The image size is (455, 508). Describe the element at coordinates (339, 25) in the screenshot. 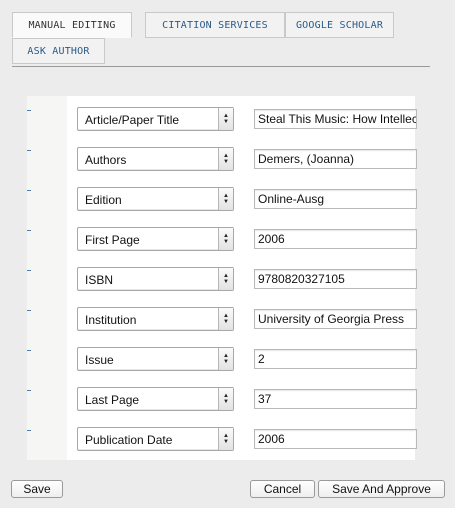

I see `tab-google-scholar: GOOGLE SCHOLAR` at that location.